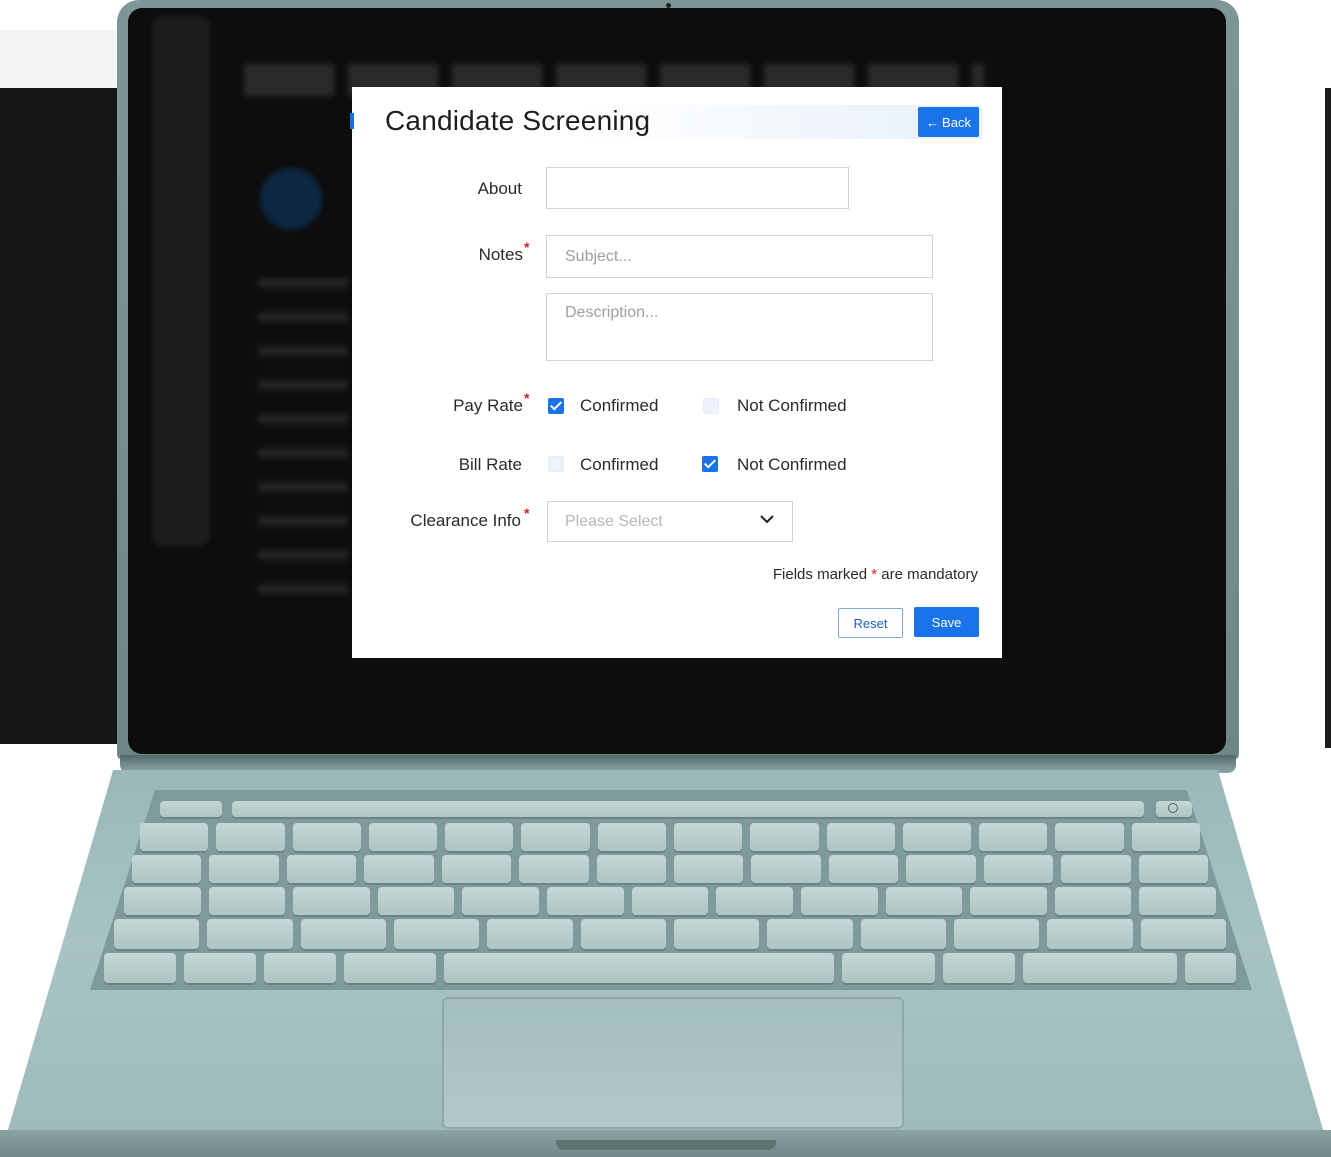  Describe the element at coordinates (527, 398) in the screenshot. I see `pay-rate-required-mark: *` at that location.